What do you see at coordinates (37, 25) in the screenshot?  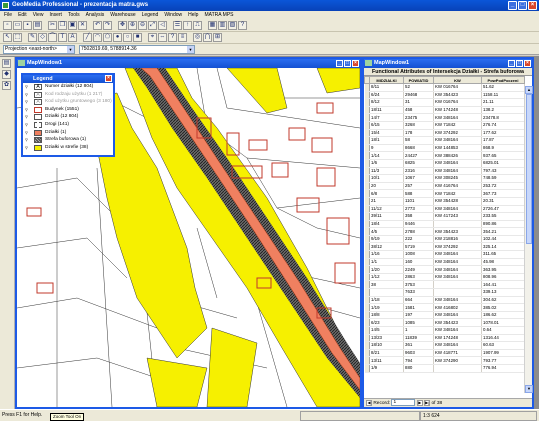 I see `print-icon: ▤` at bounding box center [37, 25].